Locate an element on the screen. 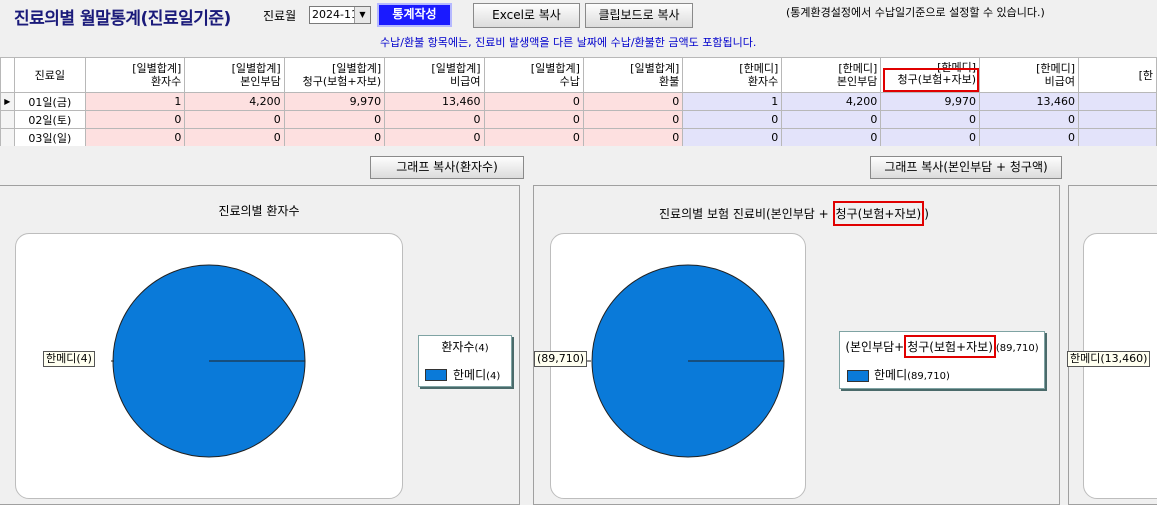 This screenshot has width=1157, height=505. column-header: [일별합계] 비급여 is located at coordinates (434, 75).